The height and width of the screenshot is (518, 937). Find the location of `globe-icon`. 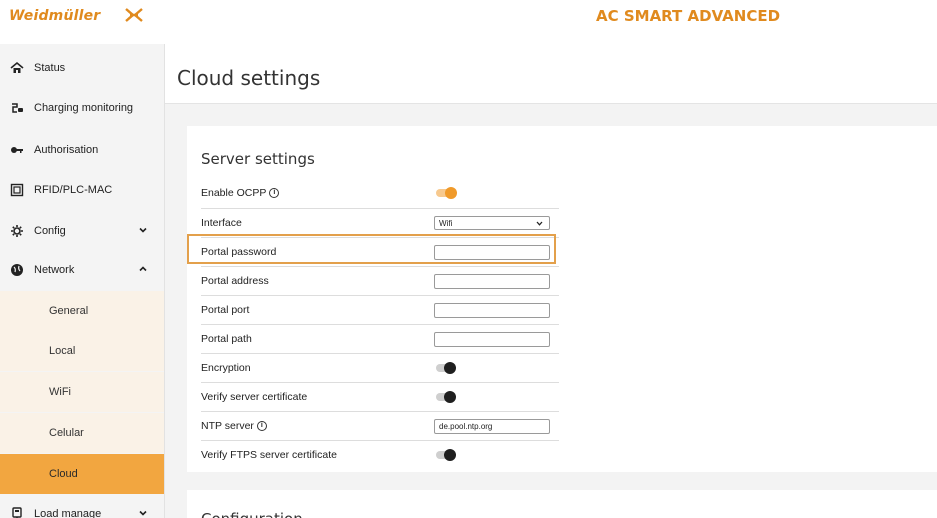

globe-icon is located at coordinates (17, 270).